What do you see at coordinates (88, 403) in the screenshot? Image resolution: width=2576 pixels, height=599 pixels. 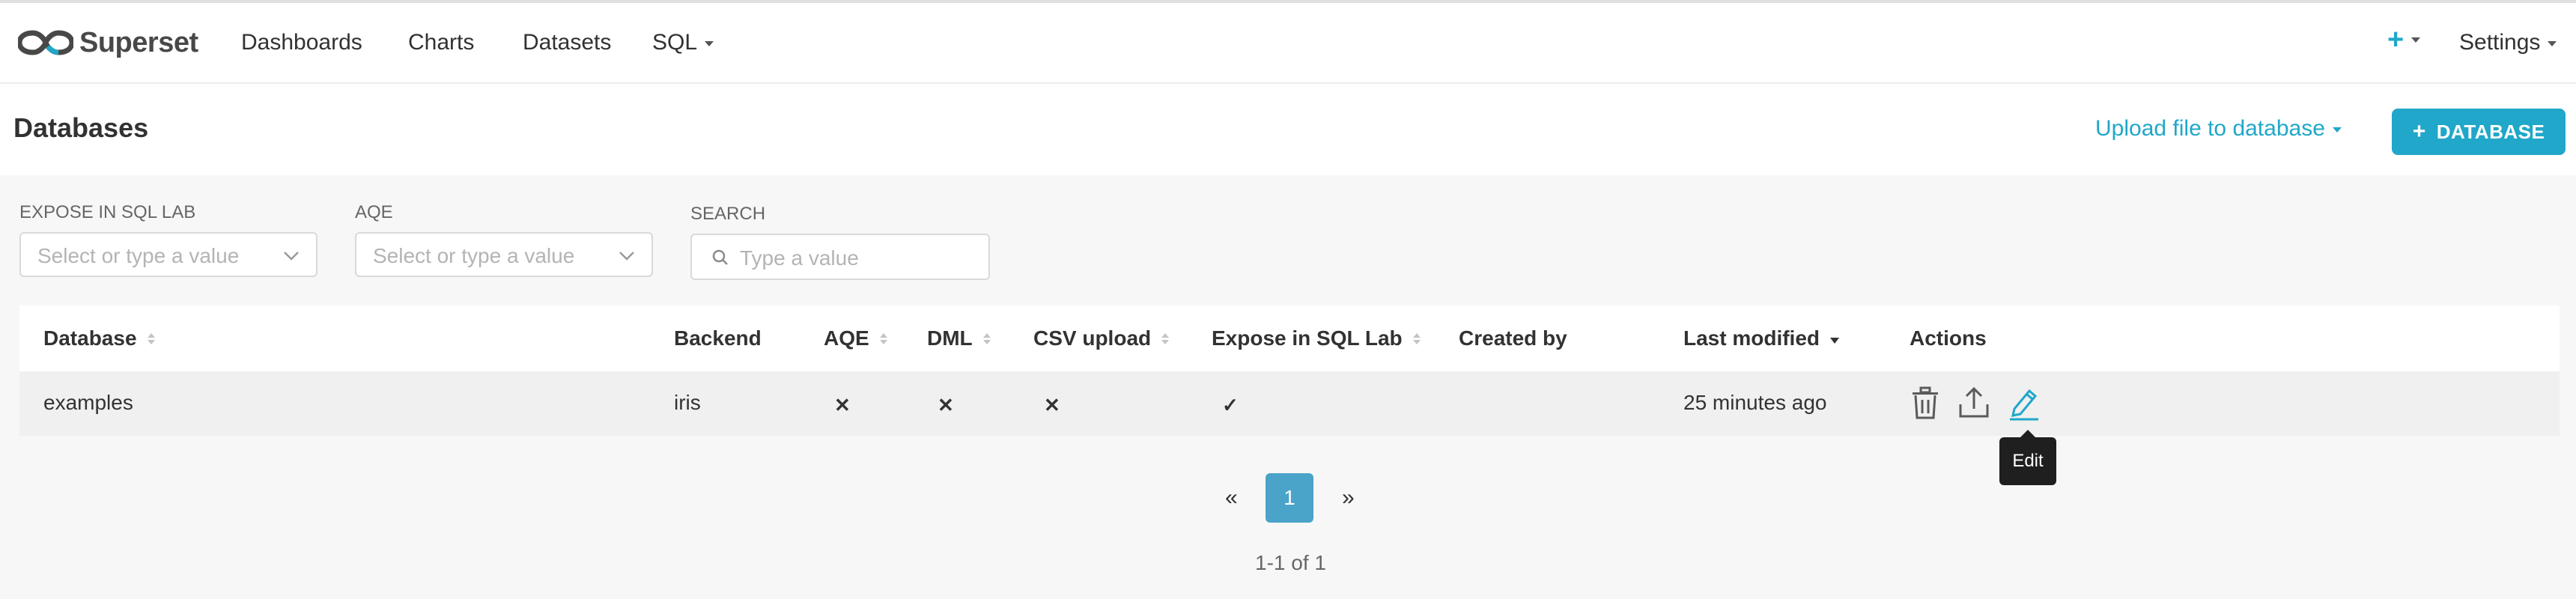 I see `cell-database: examples` at bounding box center [88, 403].